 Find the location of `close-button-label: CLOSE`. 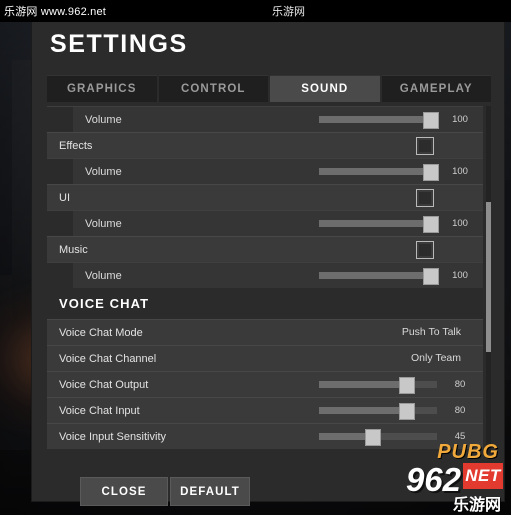

close-button-label: CLOSE is located at coordinates (124, 491).